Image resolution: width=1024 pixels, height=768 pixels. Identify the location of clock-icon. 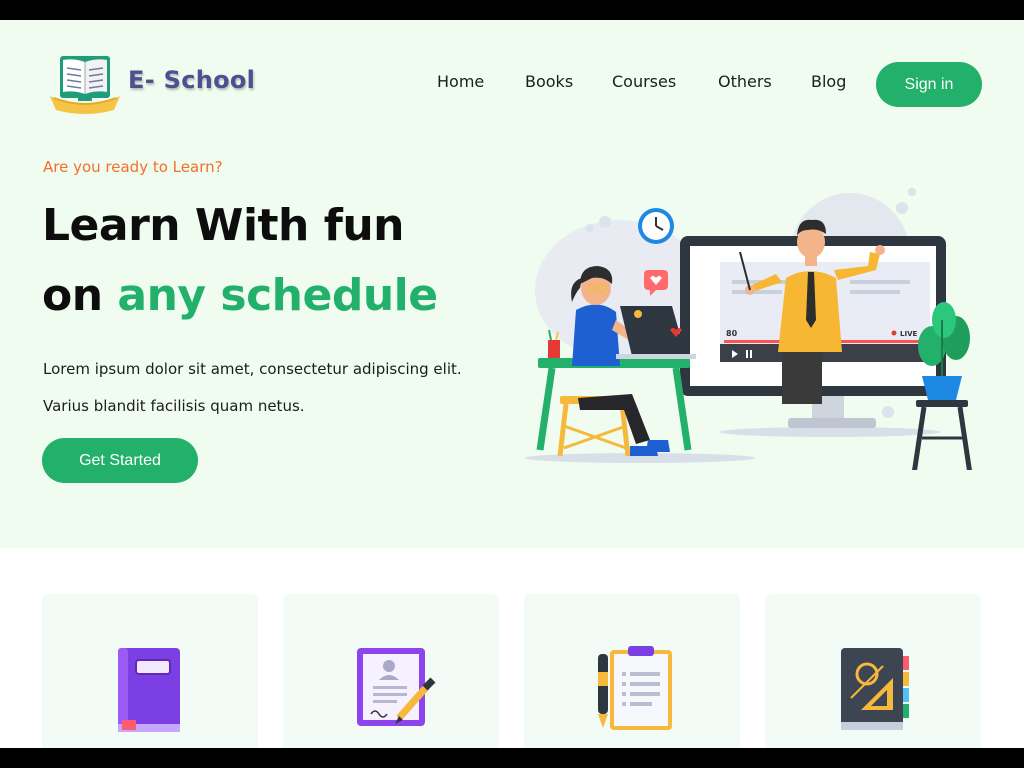
(656, 226).